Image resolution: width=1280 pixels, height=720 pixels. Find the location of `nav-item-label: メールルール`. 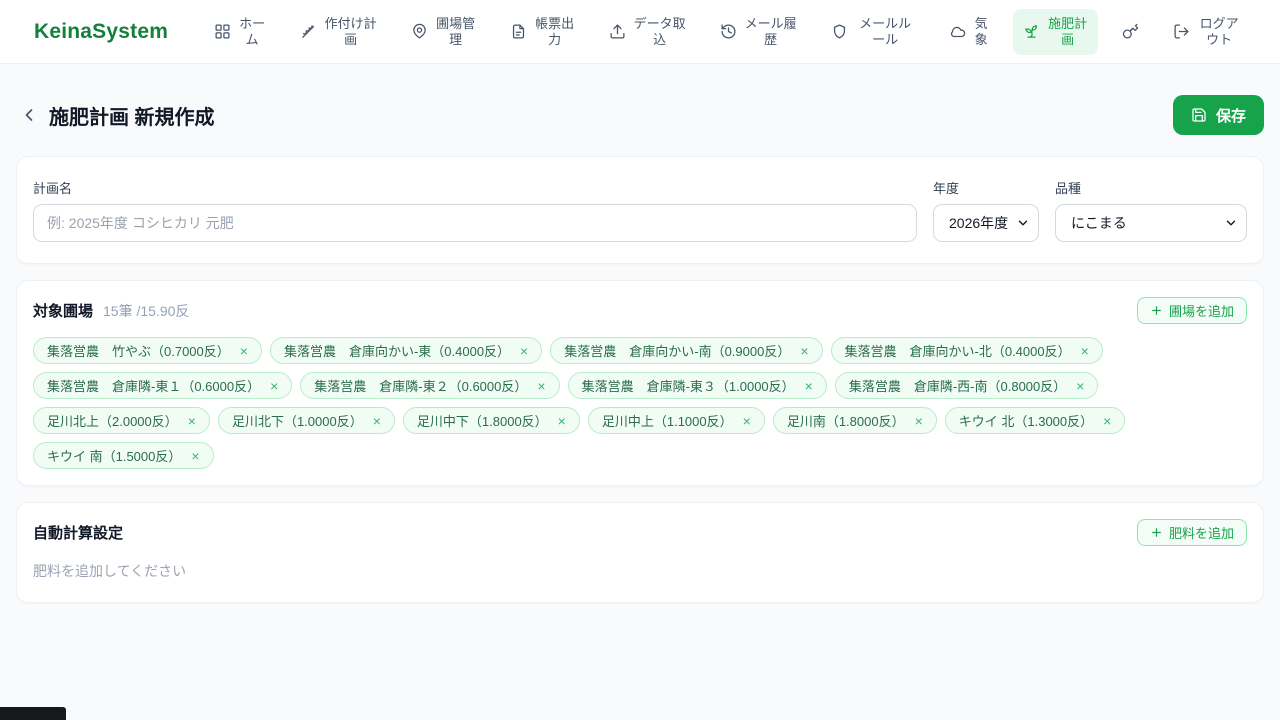

nav-item-label: メールルール is located at coordinates (885, 31).